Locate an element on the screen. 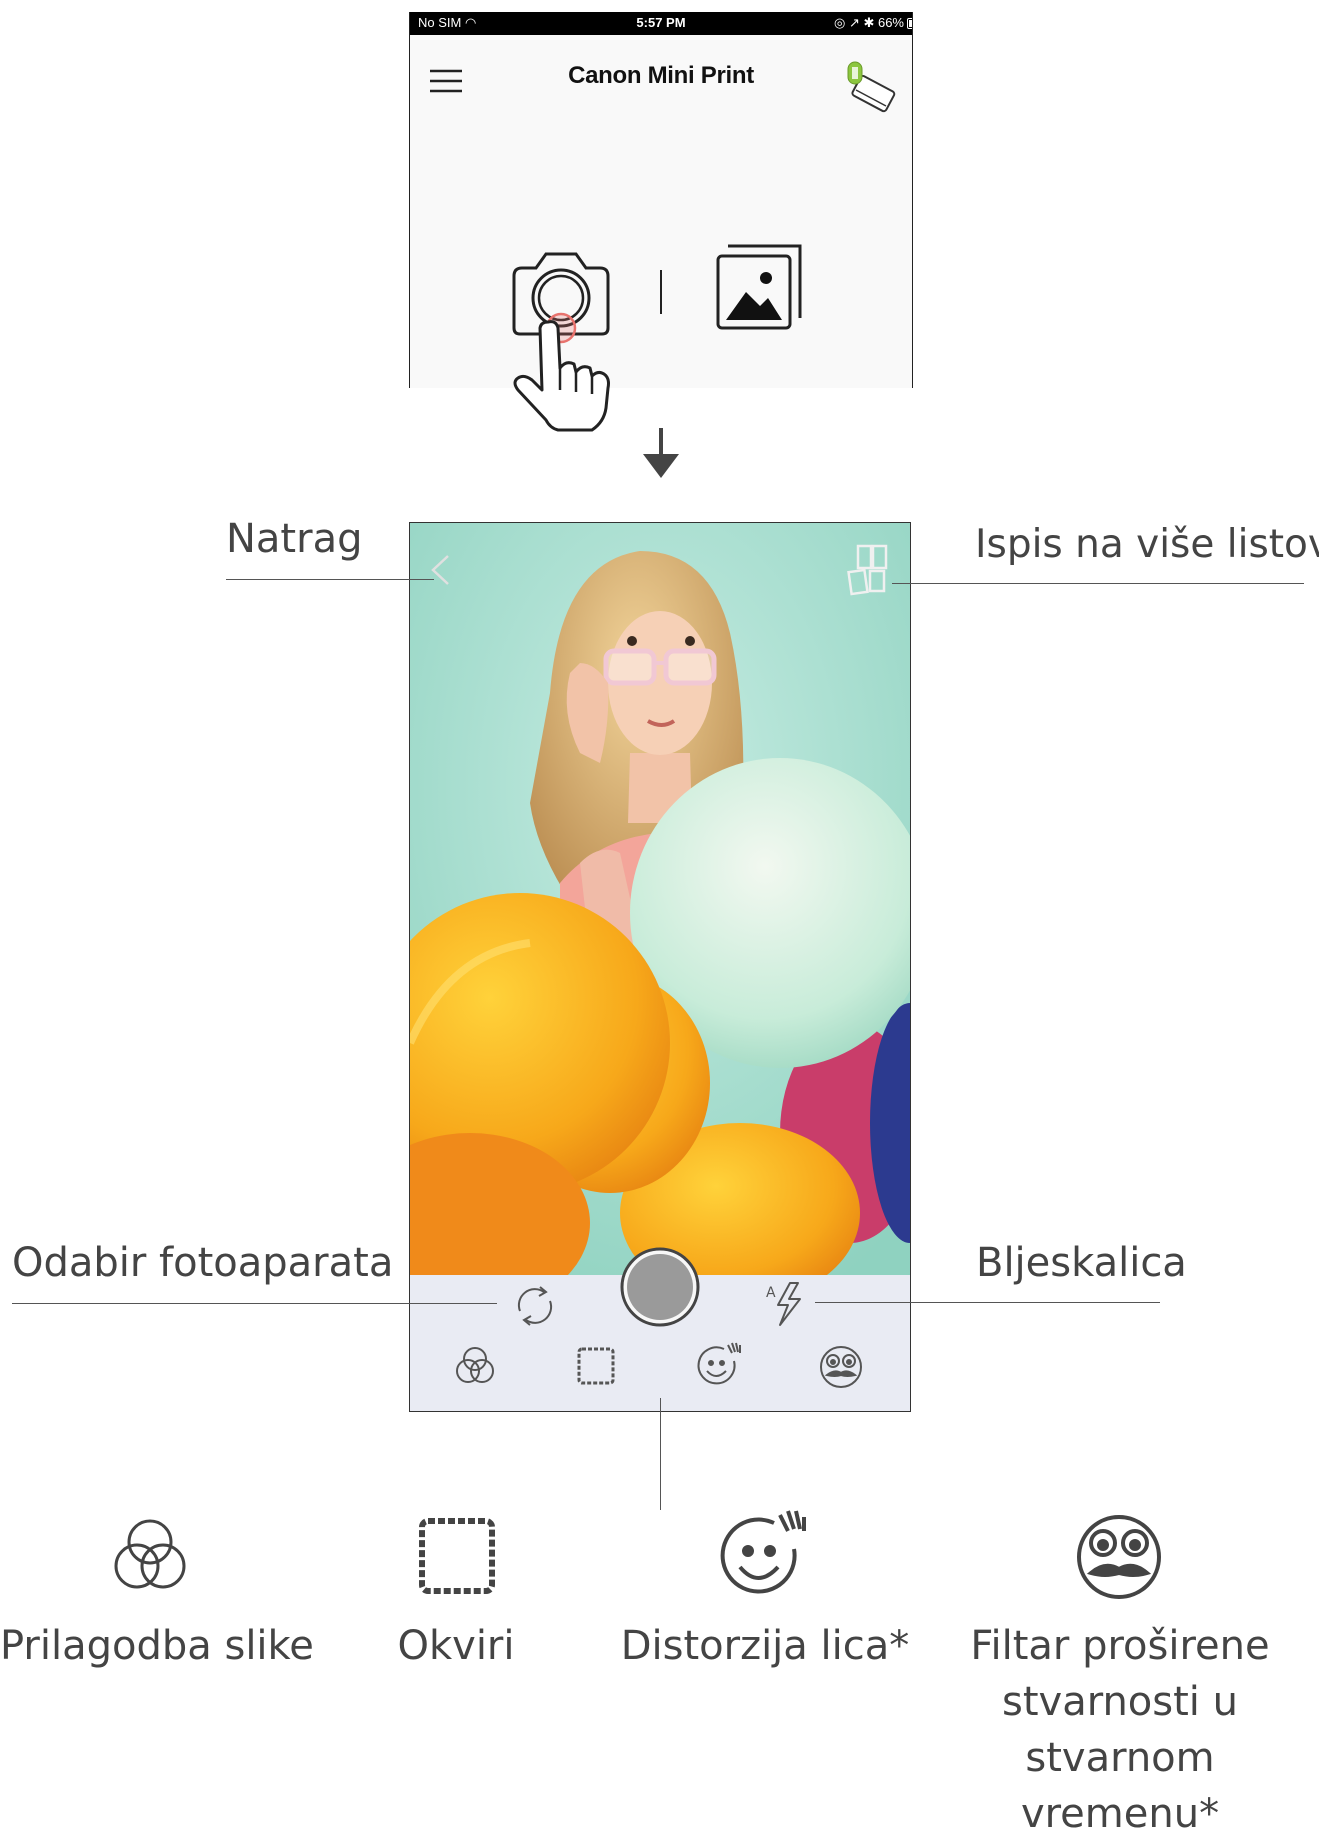  multi-print-icon is located at coordinates (867, 570).